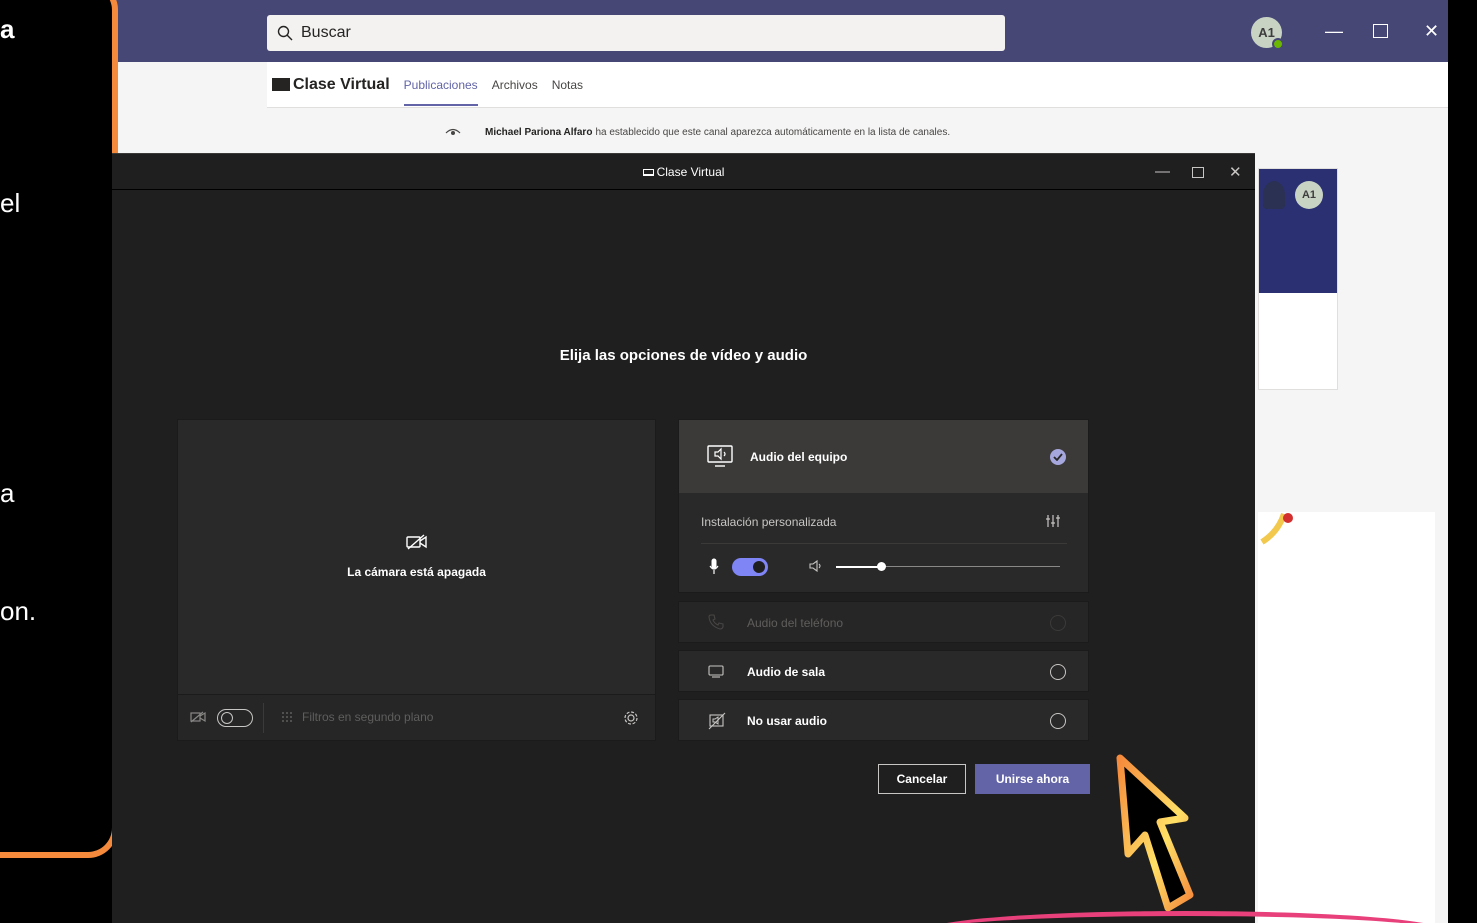  Describe the element at coordinates (716, 671) in the screenshot. I see `room-display-icon` at that location.